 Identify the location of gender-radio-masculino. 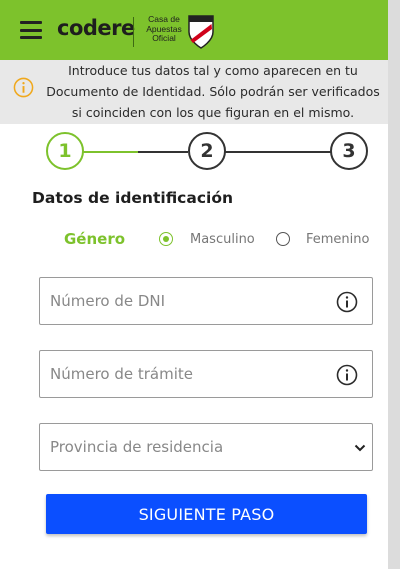
(166, 239).